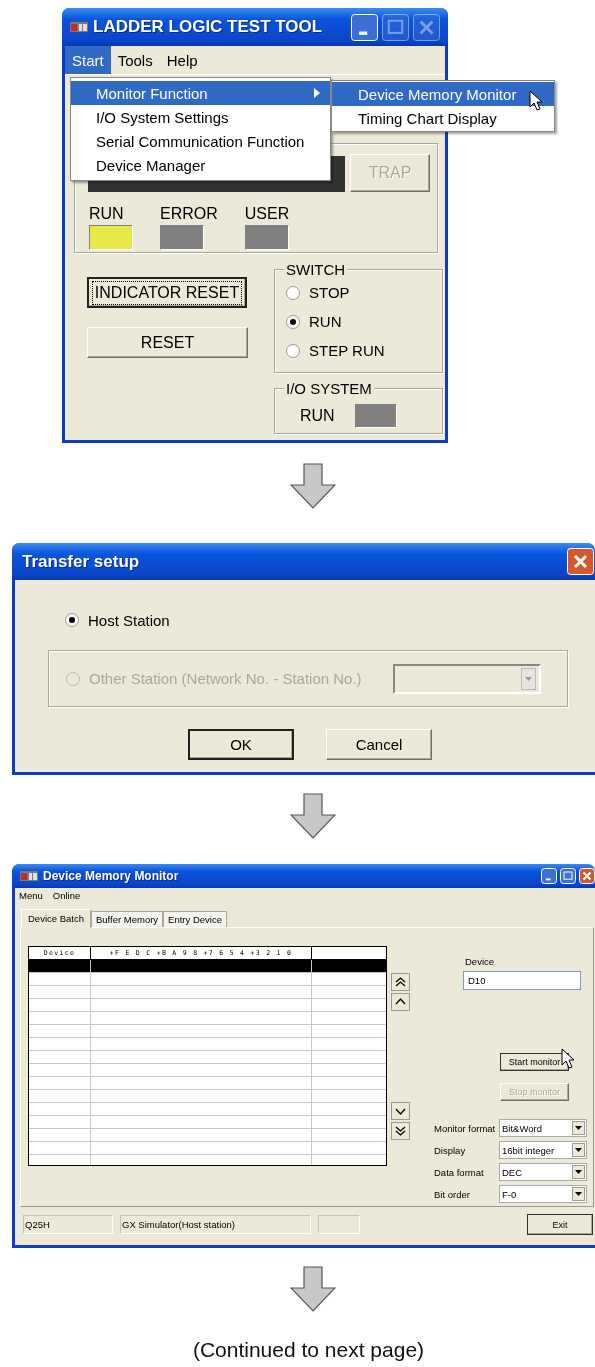 This screenshot has width=595, height=1367. I want to click on dialog-button: OK, so click(241, 744).